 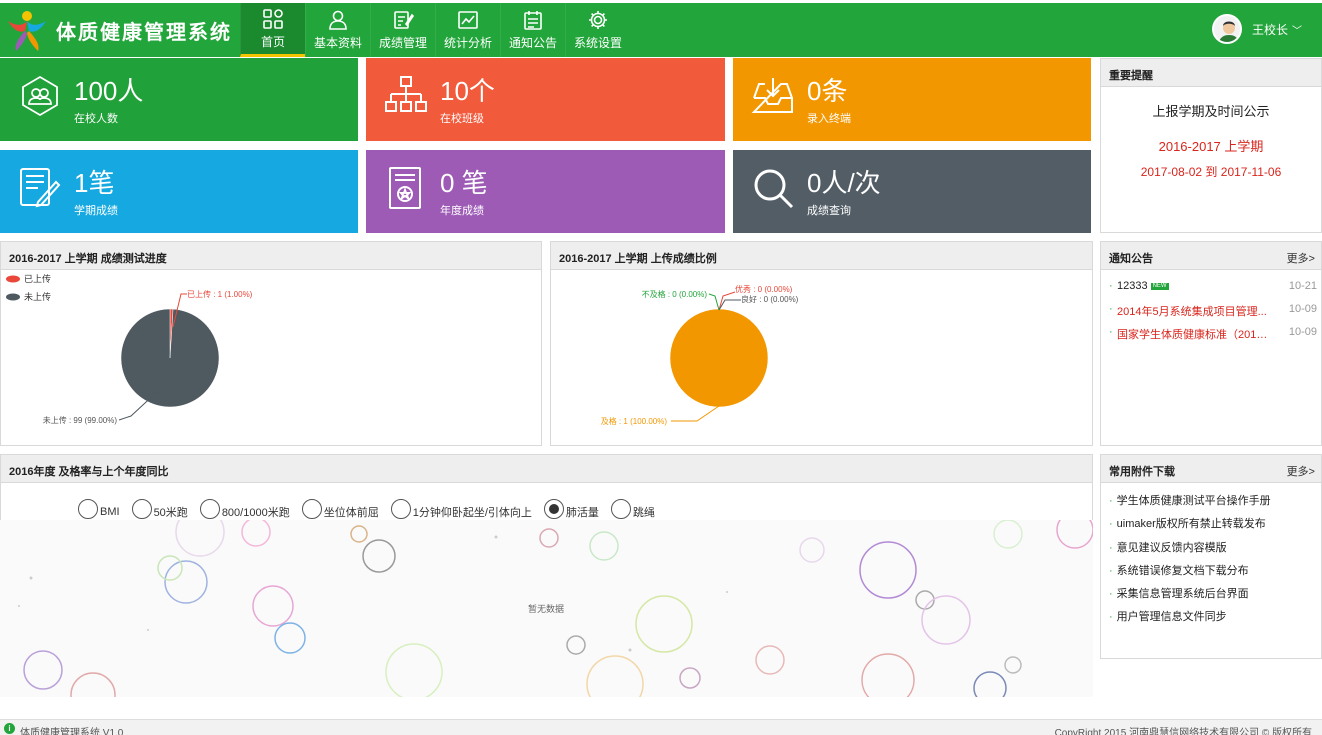 I want to click on nav-home: 首页, so click(x=272, y=30).